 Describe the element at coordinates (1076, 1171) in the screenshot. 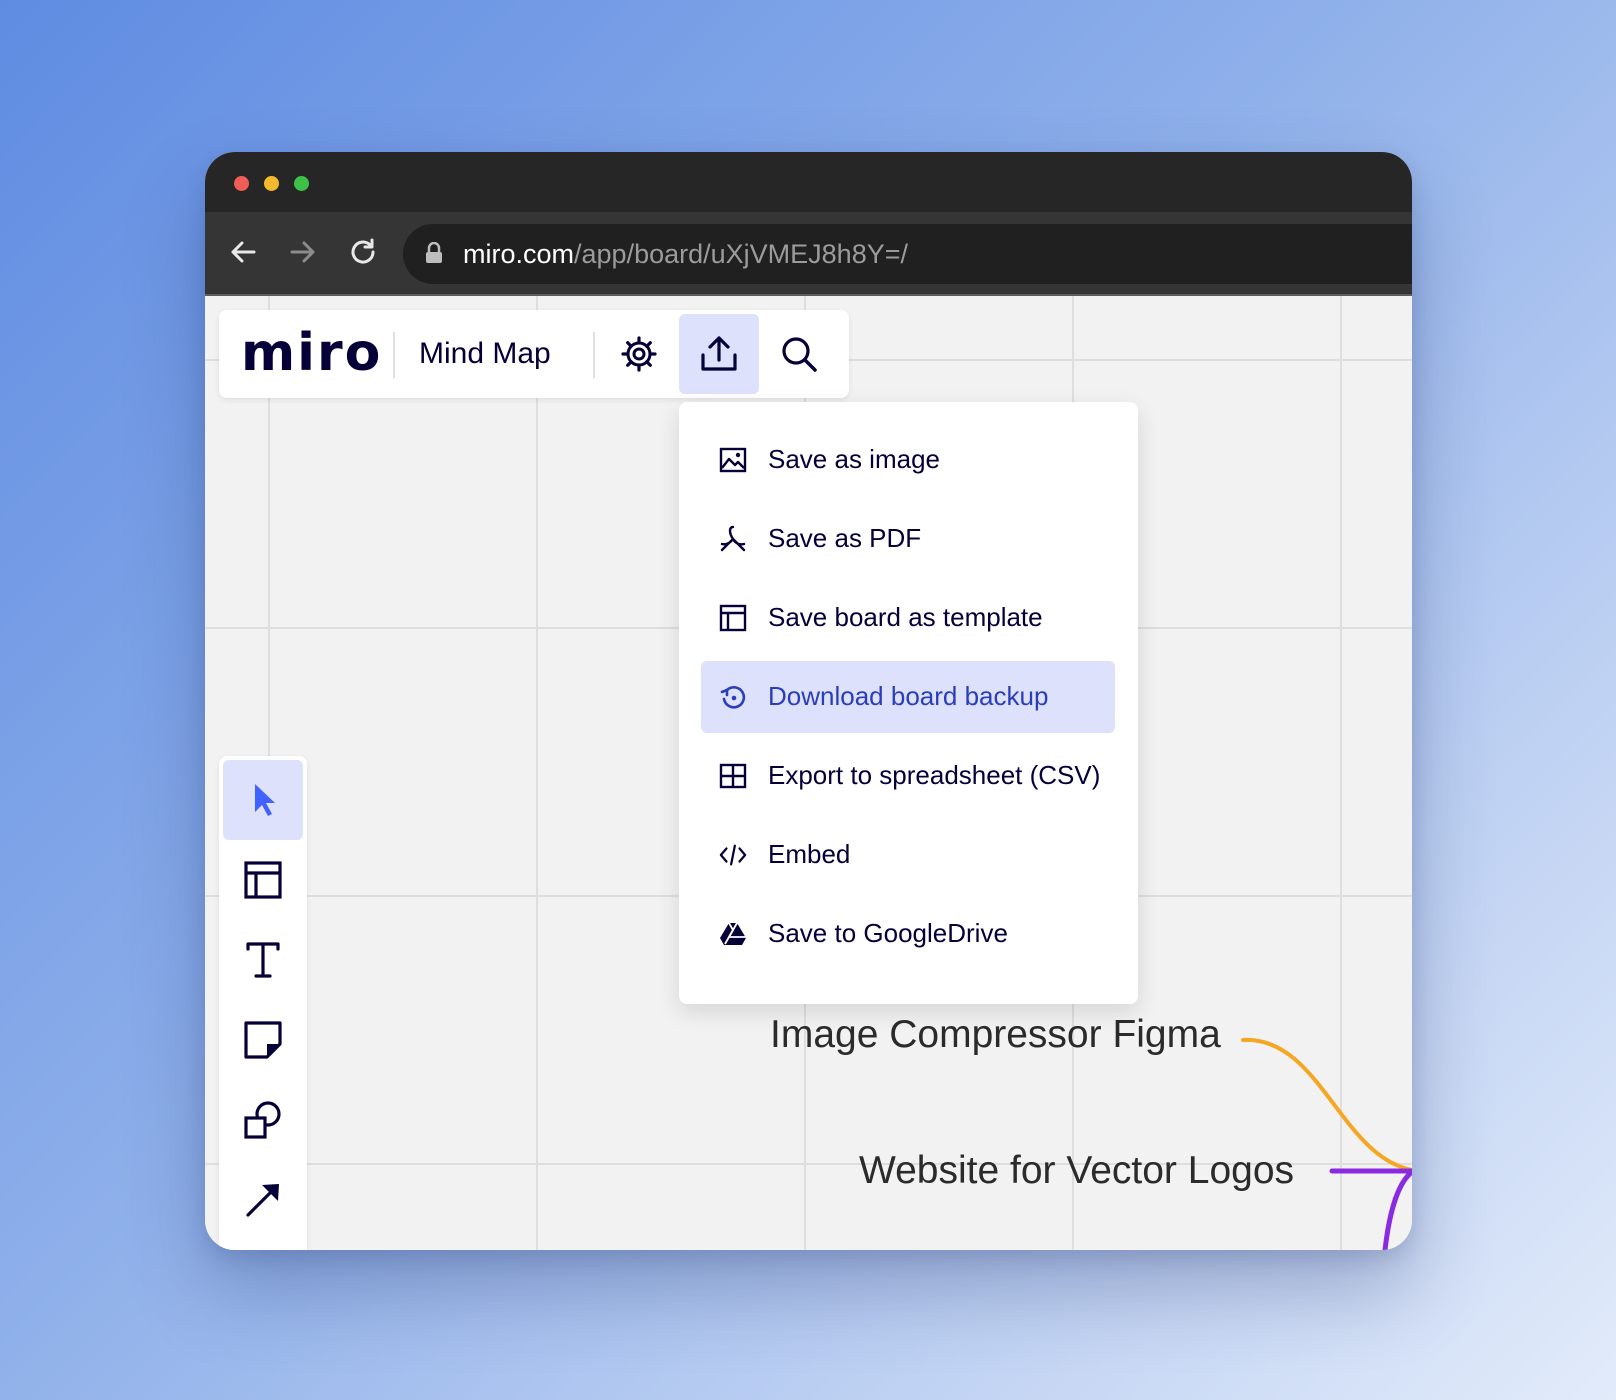

I see `mindmap-node-vector-logos: Website for Vector Logos` at that location.